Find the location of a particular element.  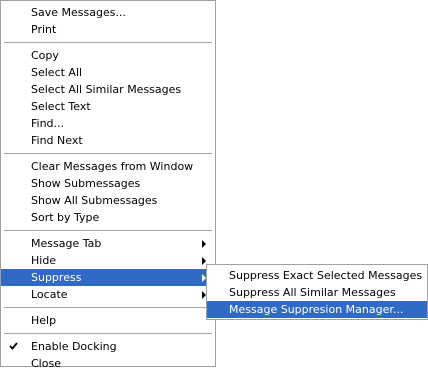

menu-item-print: Print is located at coordinates (108, 29).